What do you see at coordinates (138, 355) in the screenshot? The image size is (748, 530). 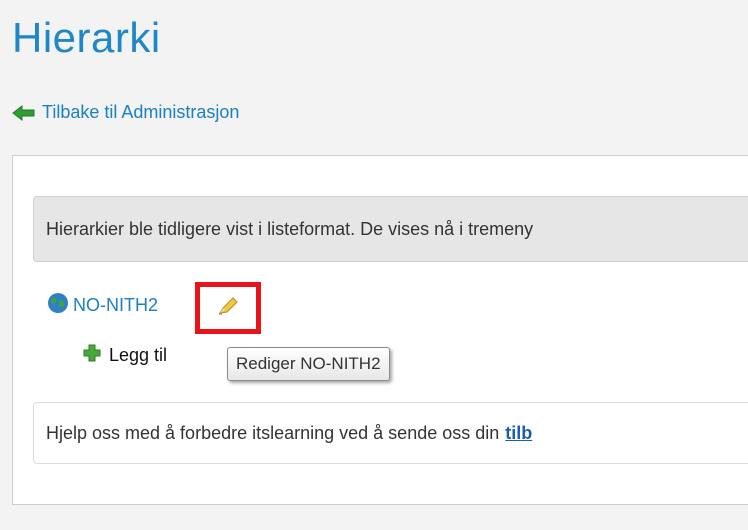 I see `add-label: Legg til` at bounding box center [138, 355].